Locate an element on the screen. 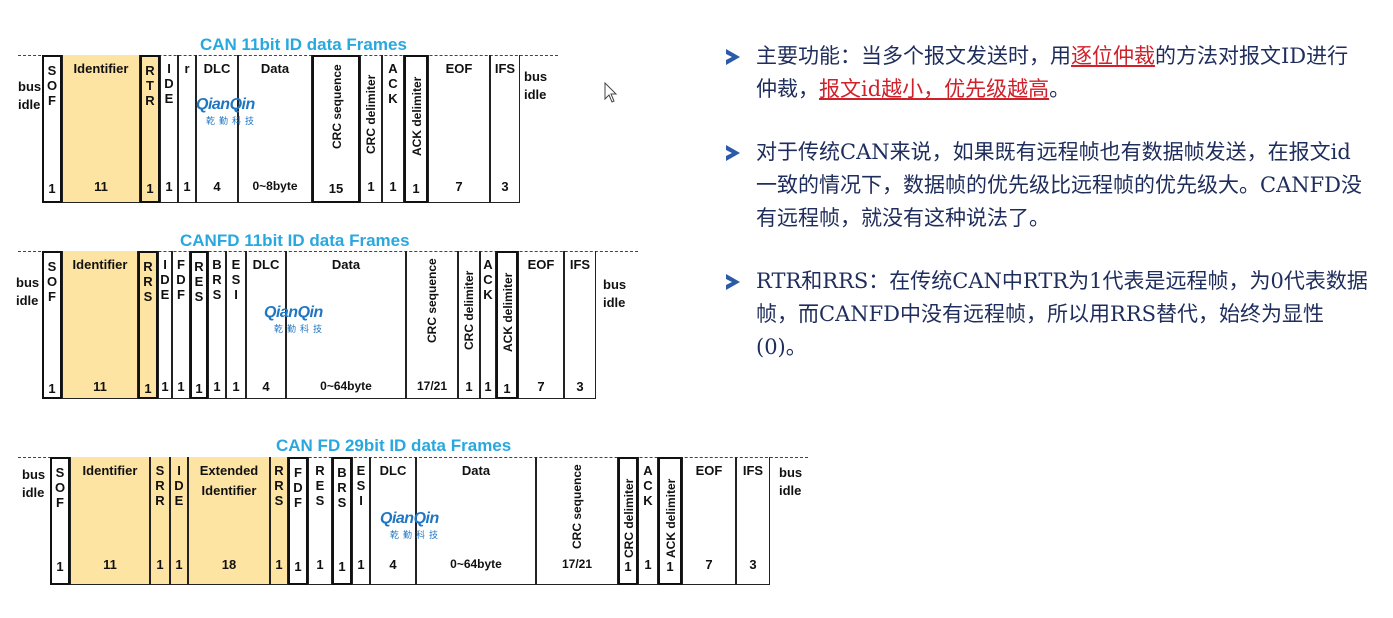  field-cell: B R S 1 is located at coordinates (342, 521).